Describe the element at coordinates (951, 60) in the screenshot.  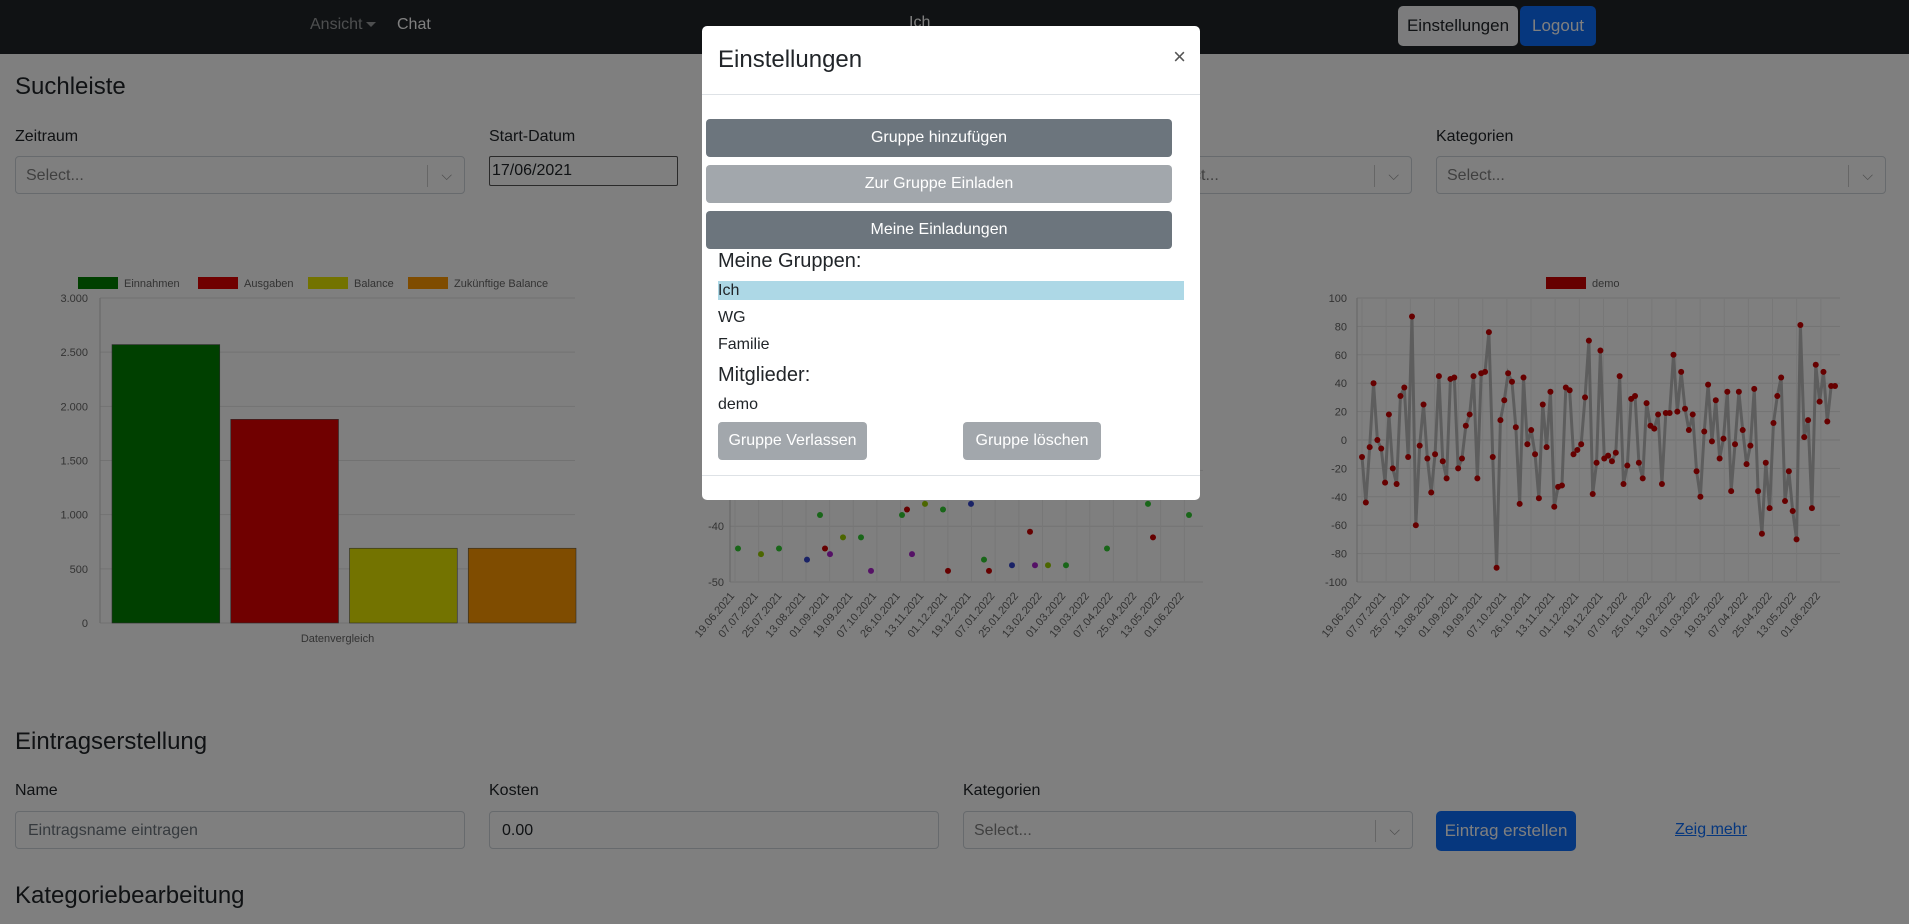
I see `modal-header: Einstellungen ×` at that location.